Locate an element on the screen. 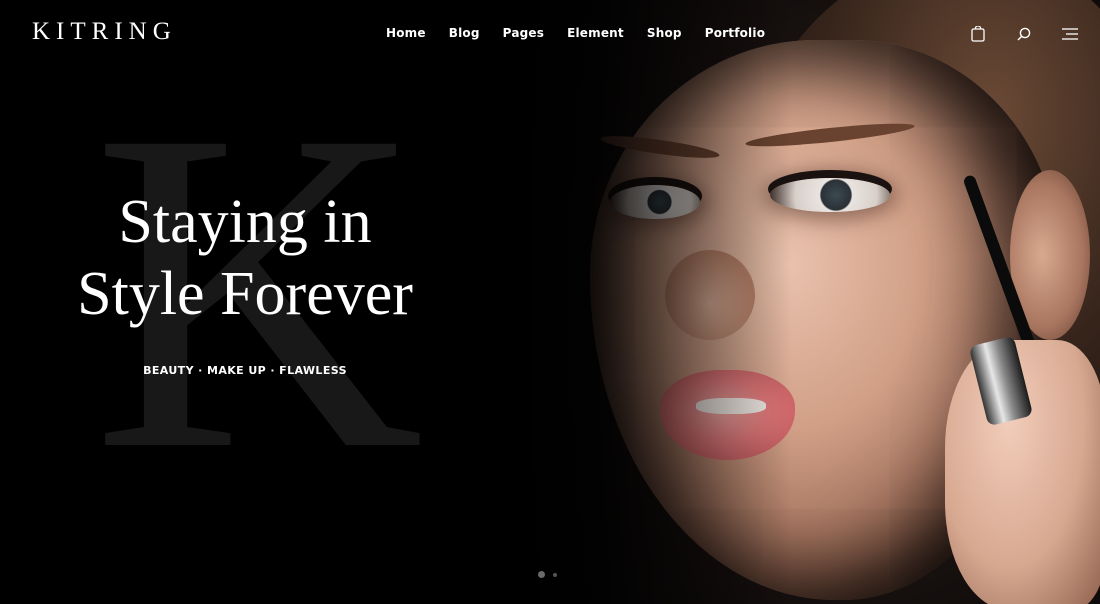  search-icon is located at coordinates (1024, 34).